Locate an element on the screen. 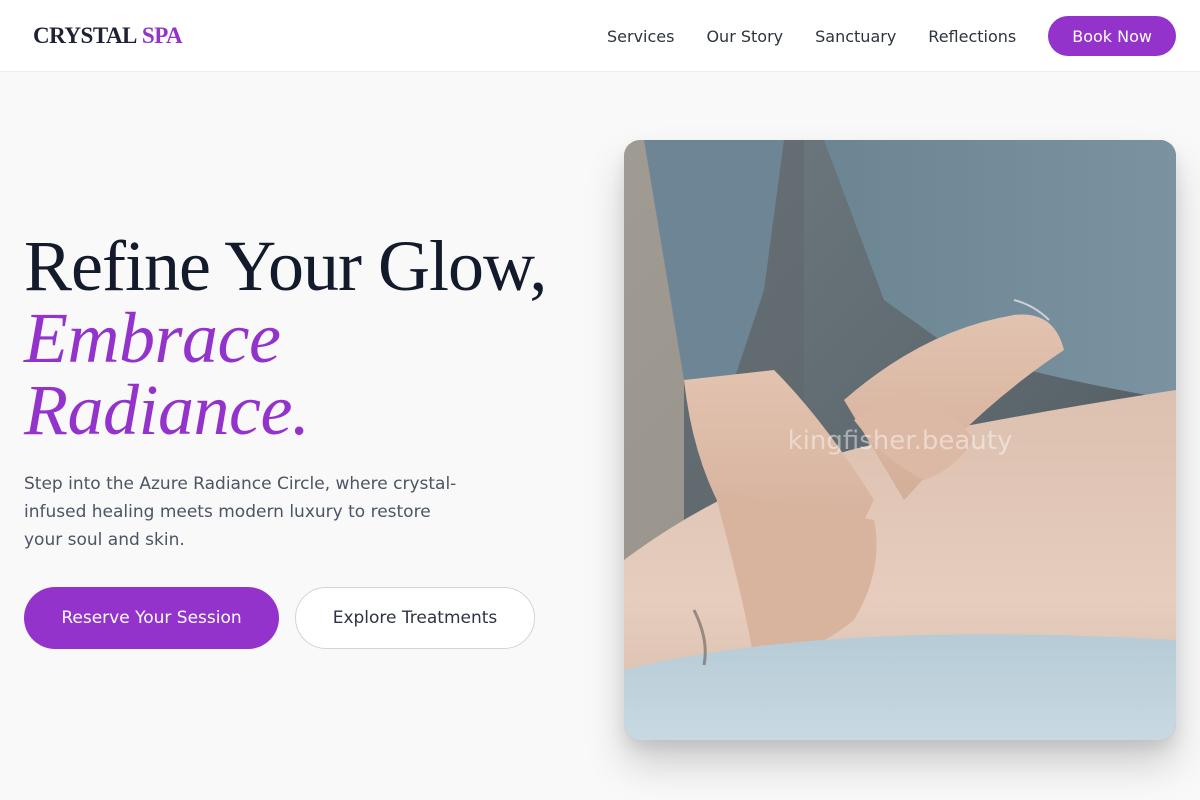  reserve-session-button: Reserve Your Session is located at coordinates (151, 618).